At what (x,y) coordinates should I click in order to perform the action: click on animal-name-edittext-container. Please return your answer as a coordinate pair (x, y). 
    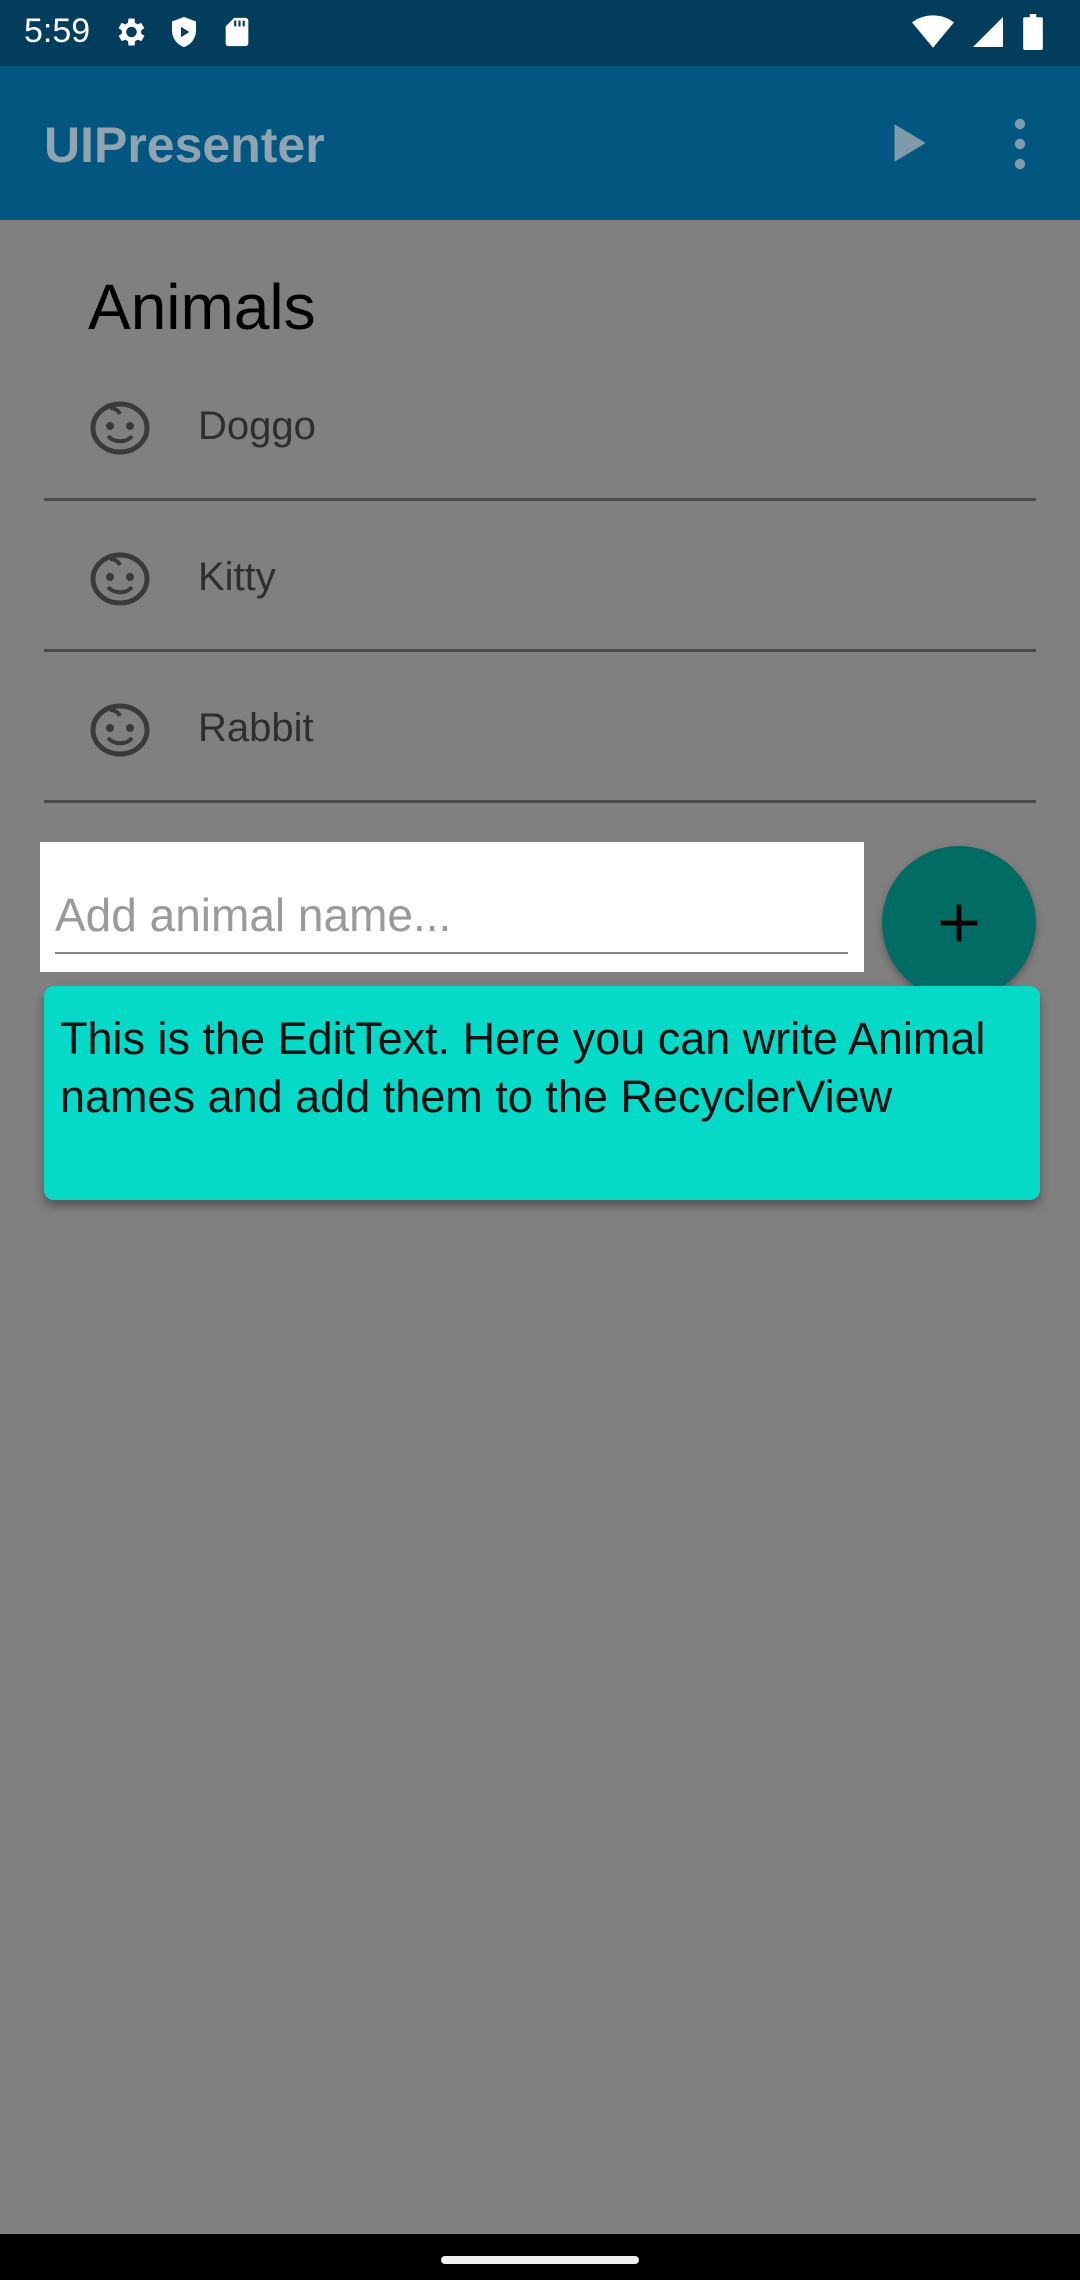
    Looking at the image, I should click on (452, 907).